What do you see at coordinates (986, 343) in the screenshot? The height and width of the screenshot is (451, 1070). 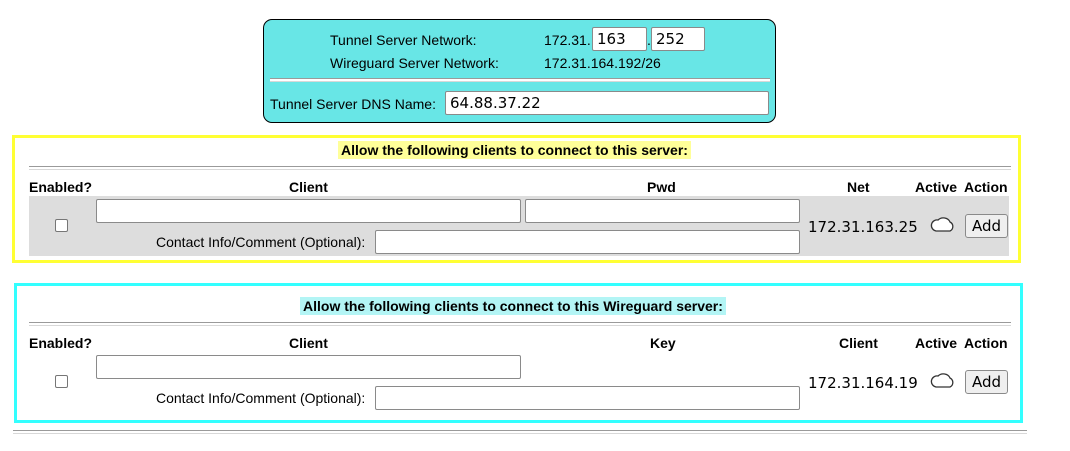 I see `wg-header-action: Action` at bounding box center [986, 343].